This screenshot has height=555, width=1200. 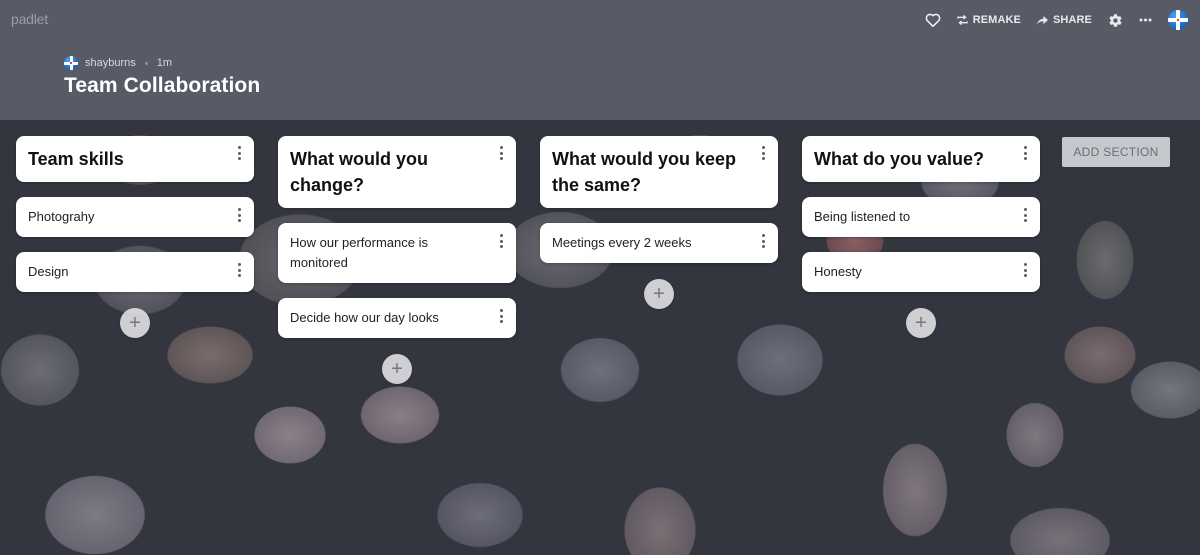 I want to click on user-avatar-button, so click(x=1178, y=20).